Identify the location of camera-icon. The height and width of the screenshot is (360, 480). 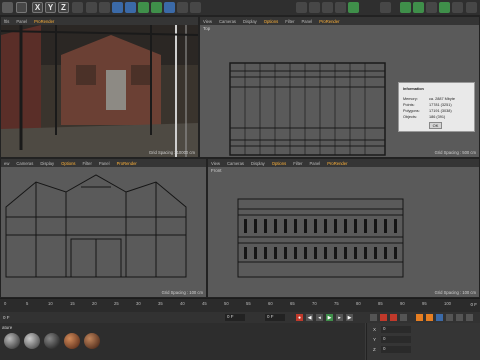
(195, 7).